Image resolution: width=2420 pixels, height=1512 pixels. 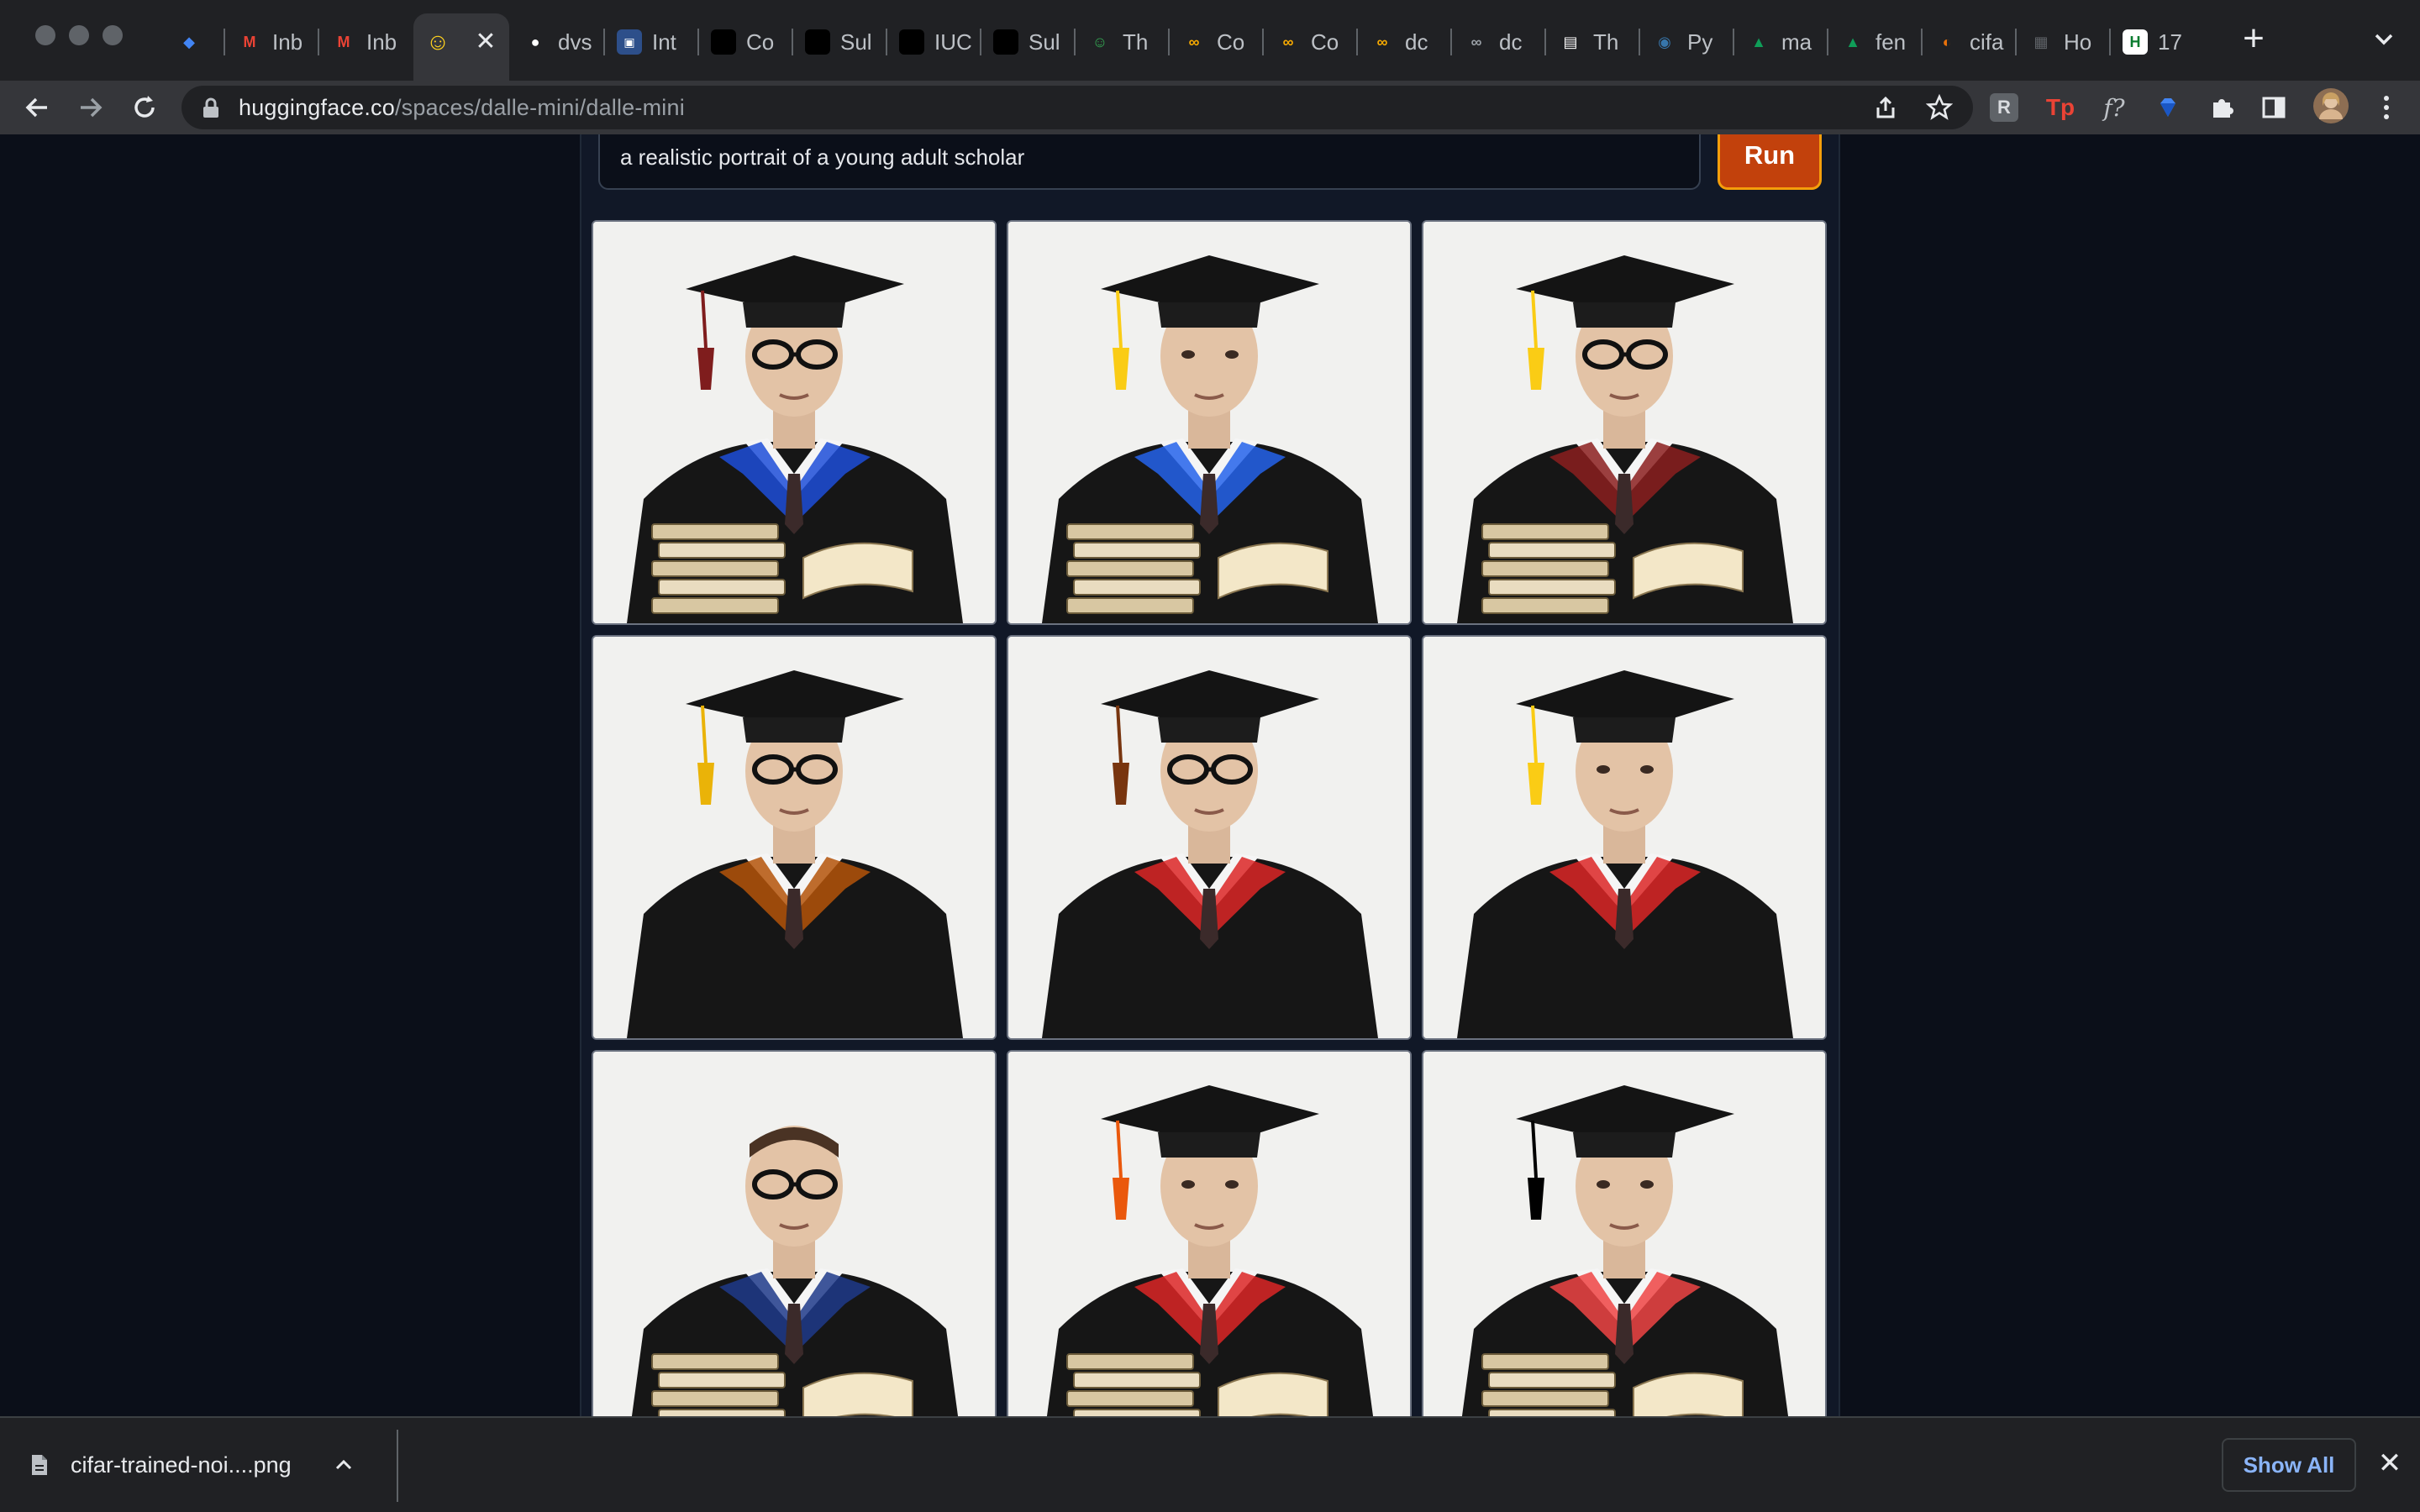 What do you see at coordinates (1885, 107) in the screenshot?
I see `share-icon` at bounding box center [1885, 107].